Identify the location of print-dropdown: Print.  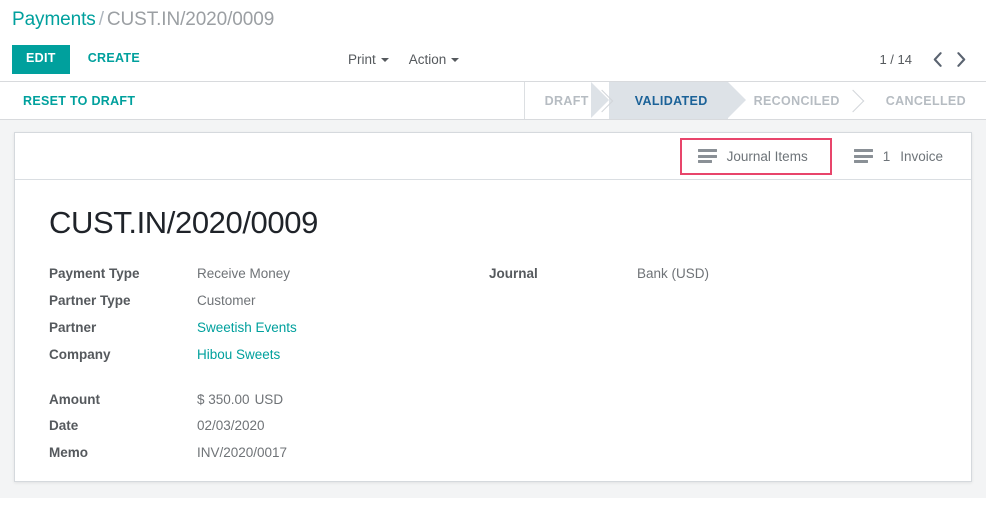
(368, 59).